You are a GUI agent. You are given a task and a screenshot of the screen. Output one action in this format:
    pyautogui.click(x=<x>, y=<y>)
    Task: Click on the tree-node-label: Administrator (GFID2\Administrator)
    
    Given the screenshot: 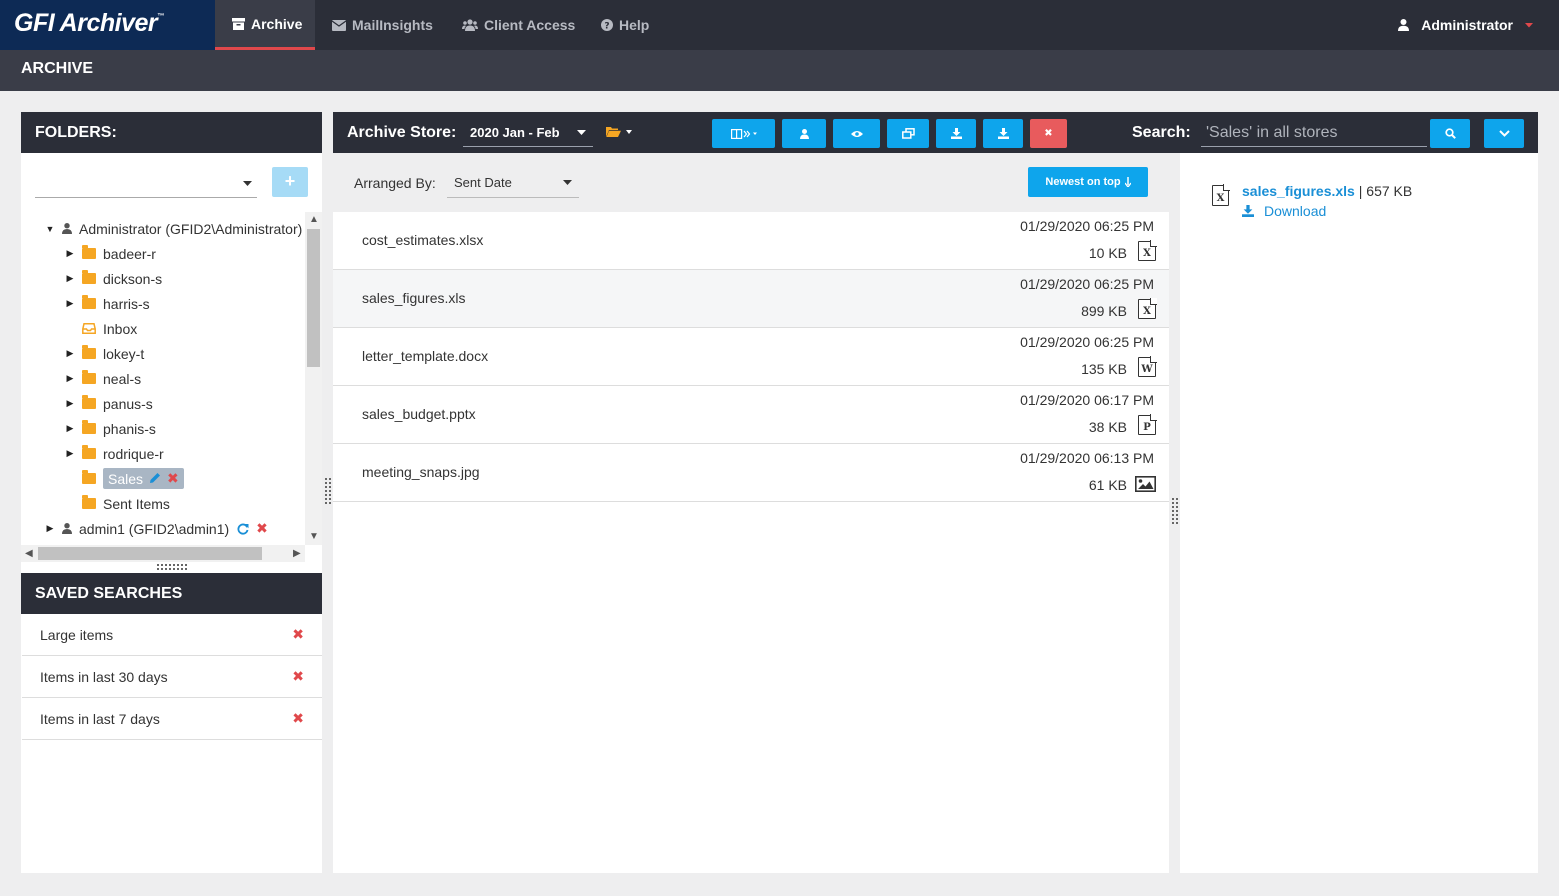 What is the action you would take?
    pyautogui.click(x=191, y=228)
    